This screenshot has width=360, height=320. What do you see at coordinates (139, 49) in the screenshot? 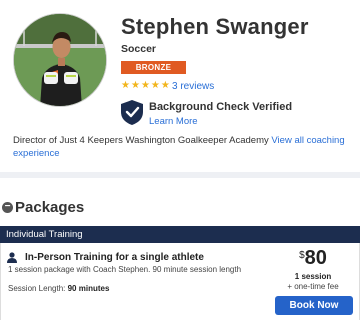
I see `coach-sport: Soccer` at bounding box center [139, 49].